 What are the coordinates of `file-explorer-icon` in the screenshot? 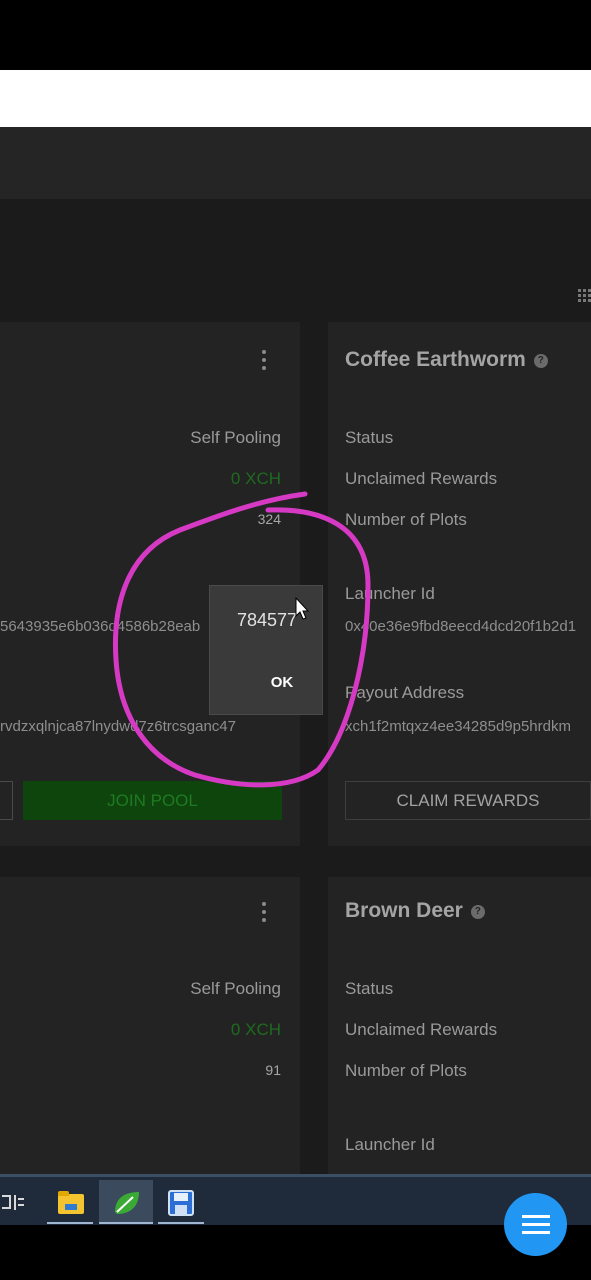 It's located at (71, 1203).